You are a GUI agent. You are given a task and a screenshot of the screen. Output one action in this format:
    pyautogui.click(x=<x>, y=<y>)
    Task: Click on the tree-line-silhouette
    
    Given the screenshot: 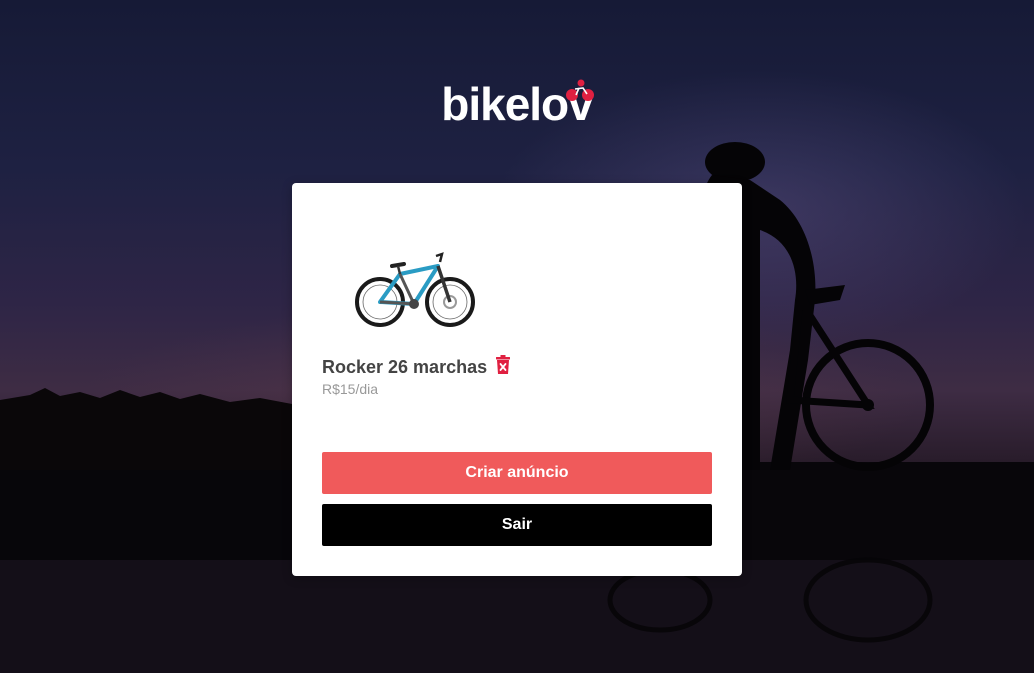 What is the action you would take?
    pyautogui.click(x=146, y=429)
    